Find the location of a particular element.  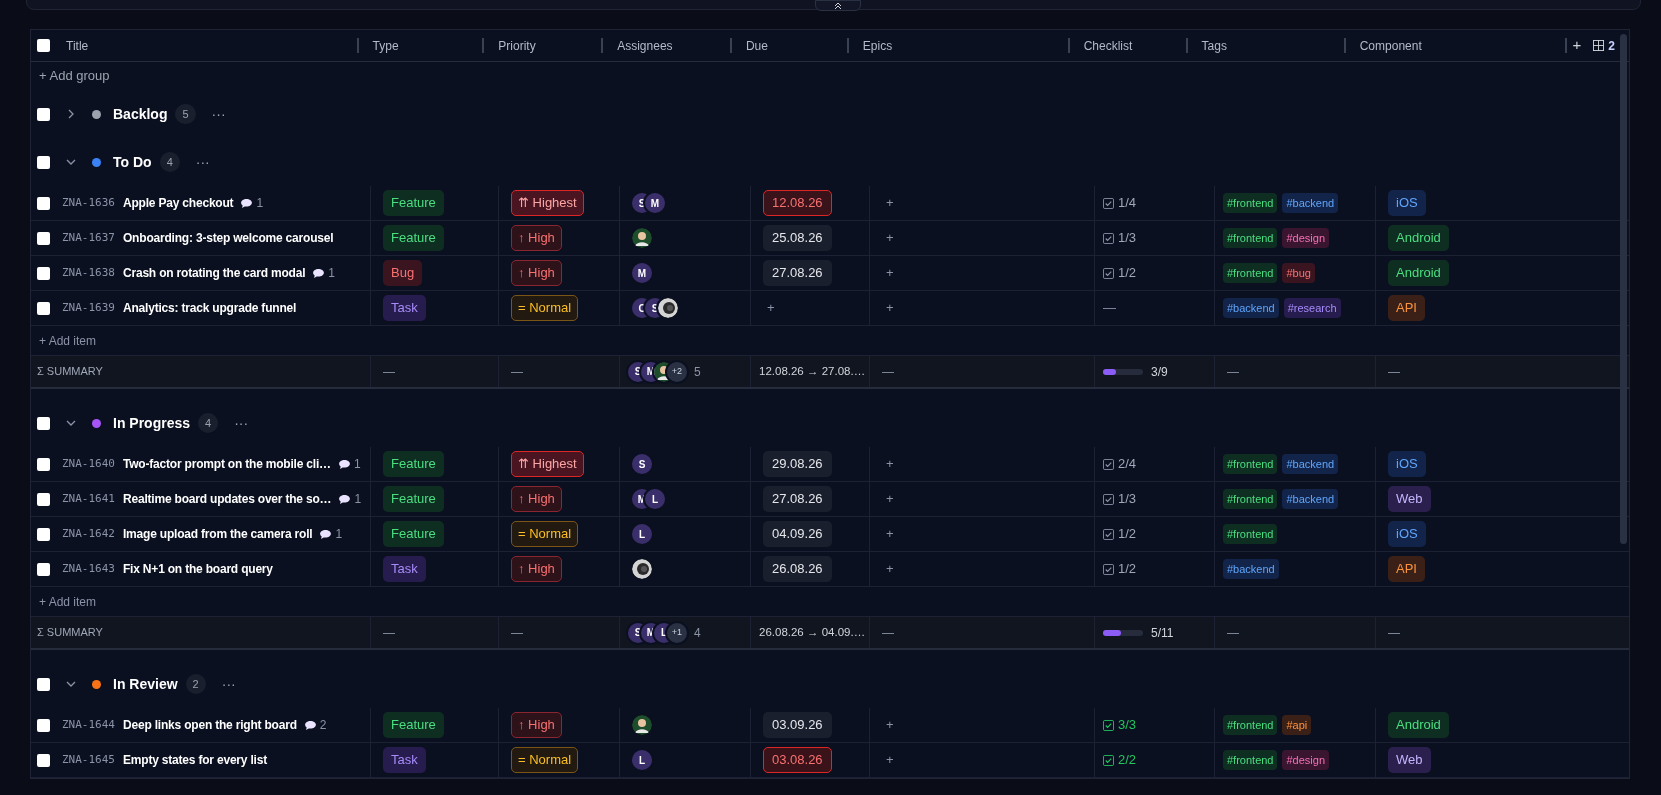

comment-count: 2 is located at coordinates (315, 725).